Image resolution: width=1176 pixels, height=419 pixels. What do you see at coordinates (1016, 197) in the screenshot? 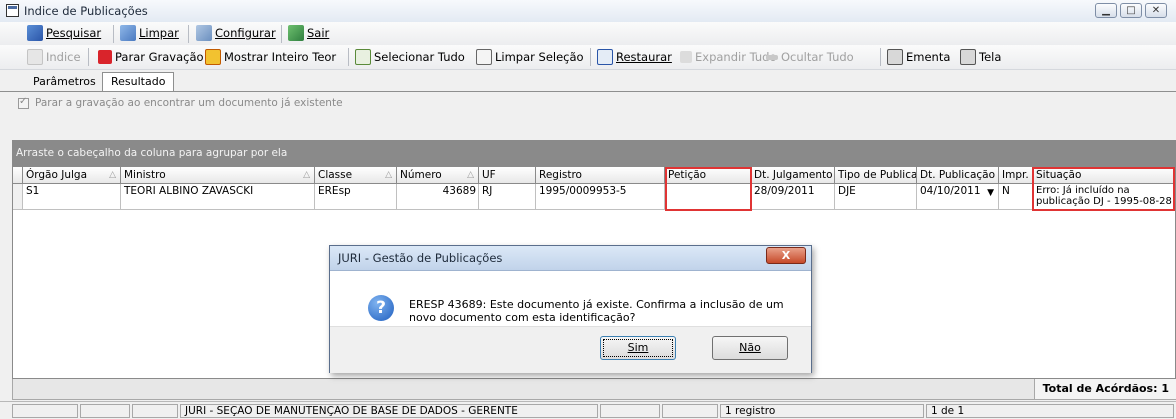
I see `cell-impr: N` at bounding box center [1016, 197].